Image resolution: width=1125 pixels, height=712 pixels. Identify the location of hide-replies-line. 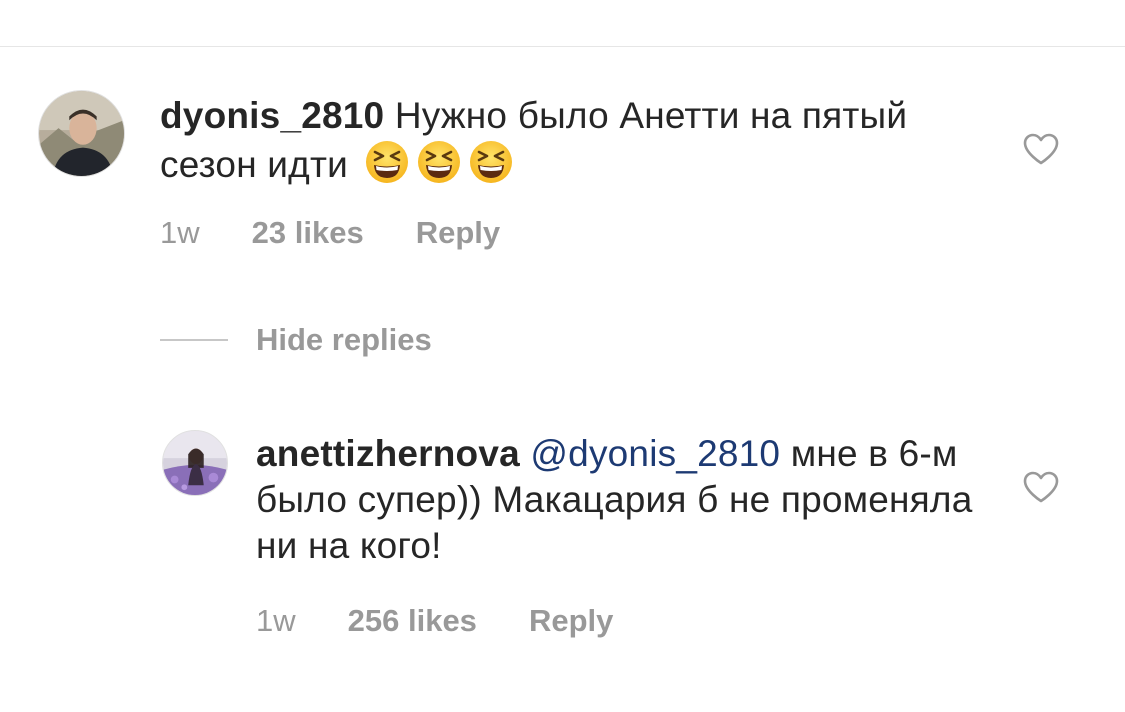
(194, 340).